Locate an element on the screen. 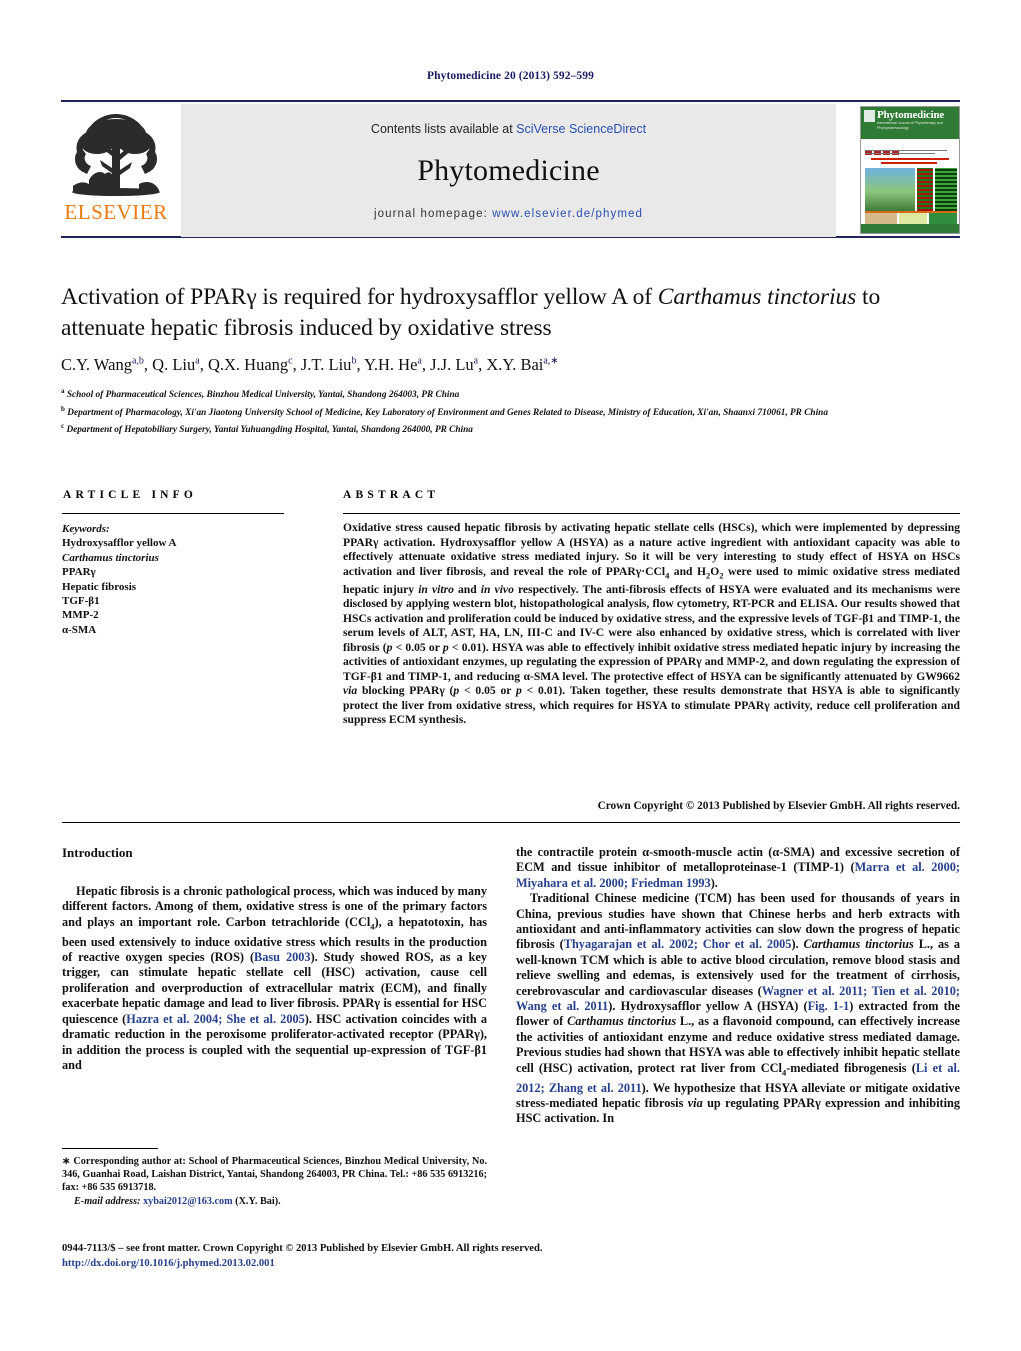 The image size is (1021, 1351). author-6-sup: a is located at coordinates (476, 361).